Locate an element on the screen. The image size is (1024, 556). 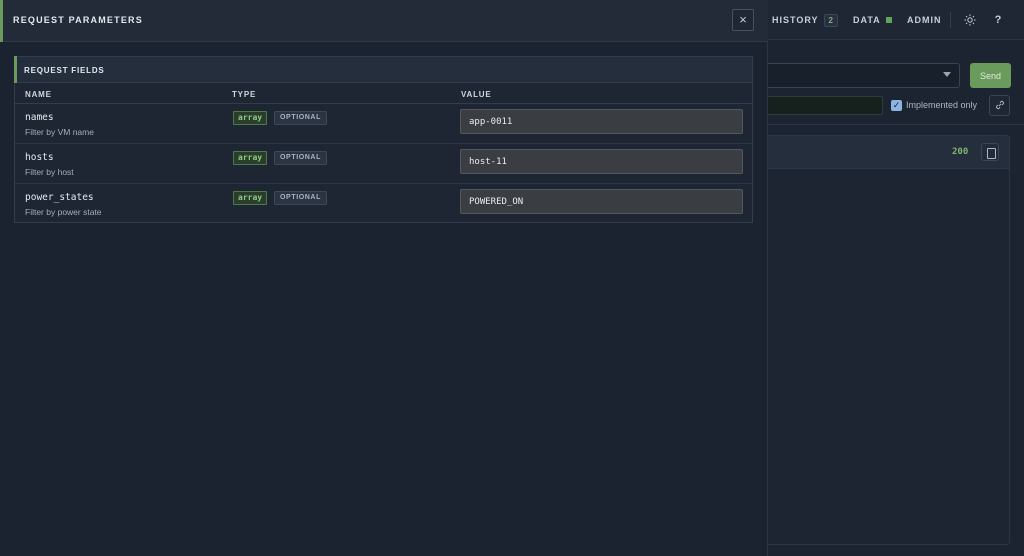
fields-column-headers: NAME TYPE VALUE is located at coordinates (383, 93).